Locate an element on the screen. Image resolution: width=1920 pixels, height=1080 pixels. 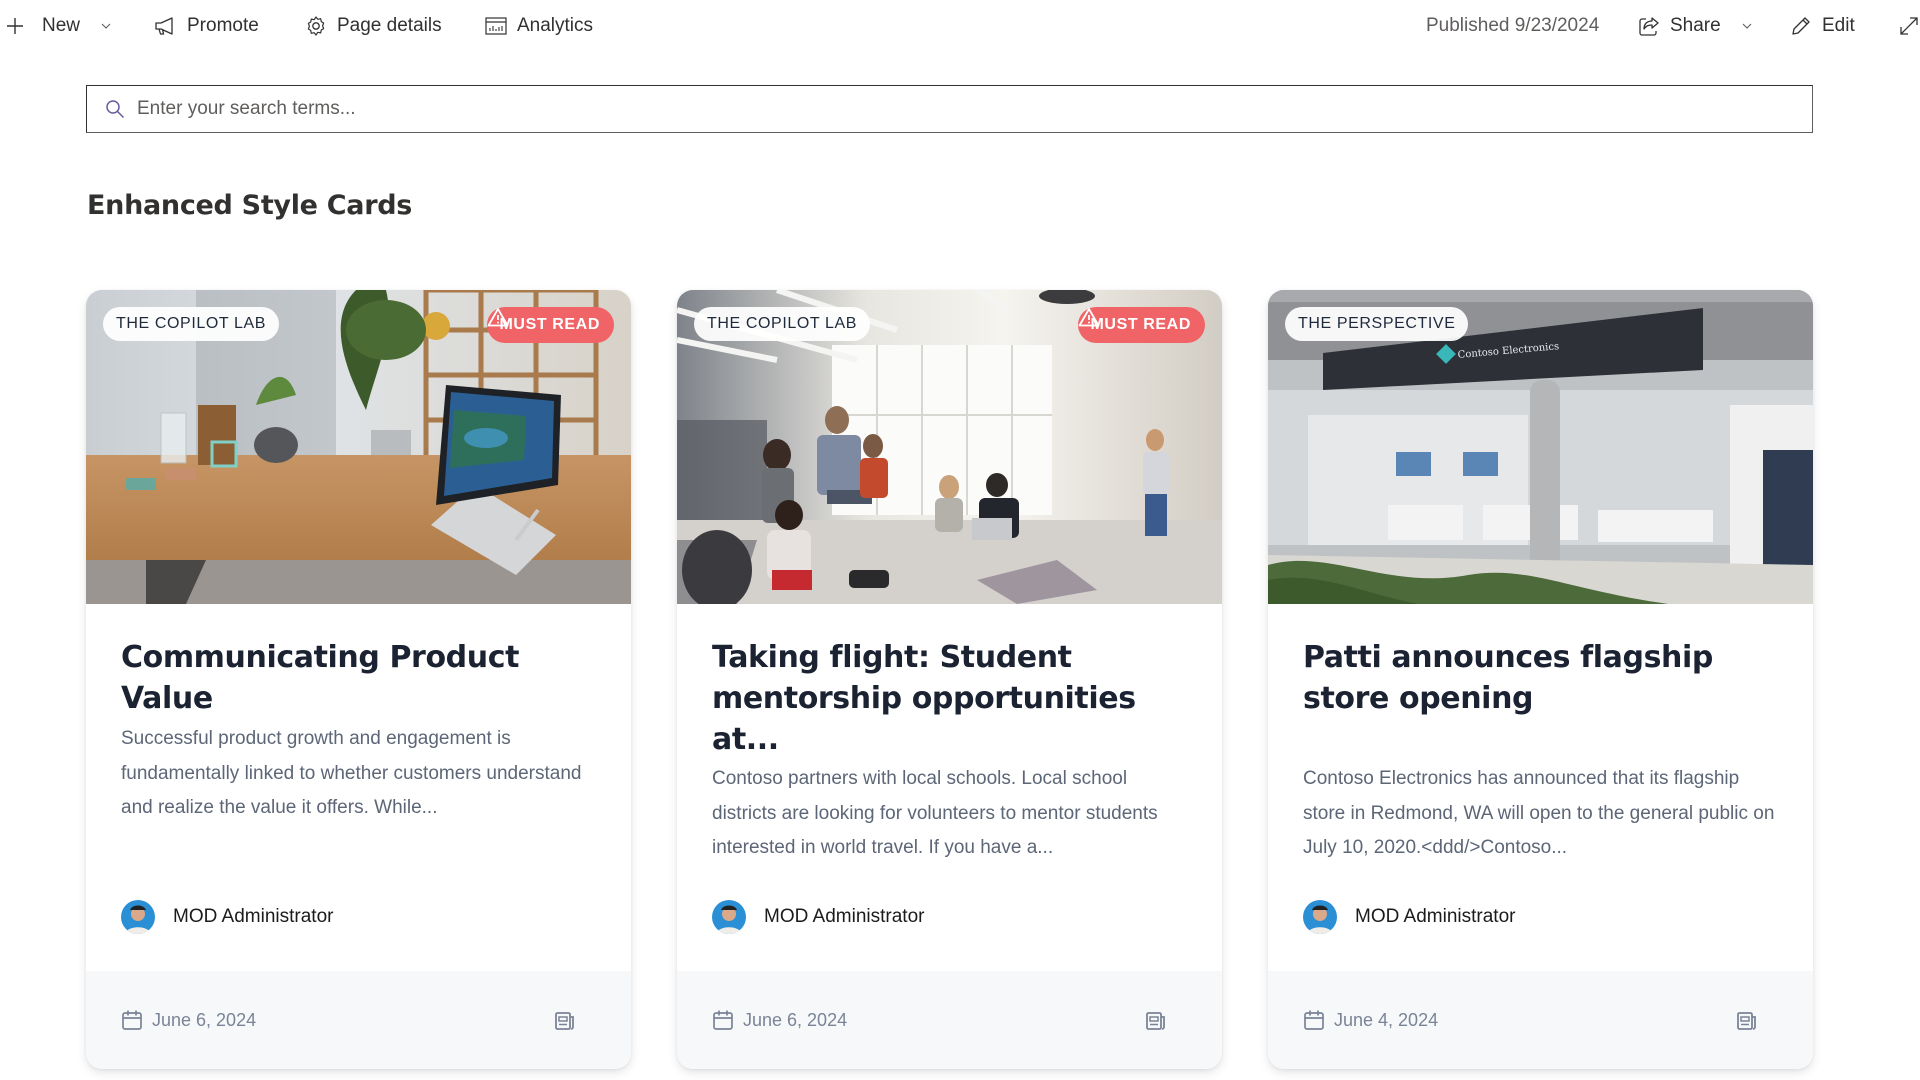
pencil-icon is located at coordinates (1801, 26).